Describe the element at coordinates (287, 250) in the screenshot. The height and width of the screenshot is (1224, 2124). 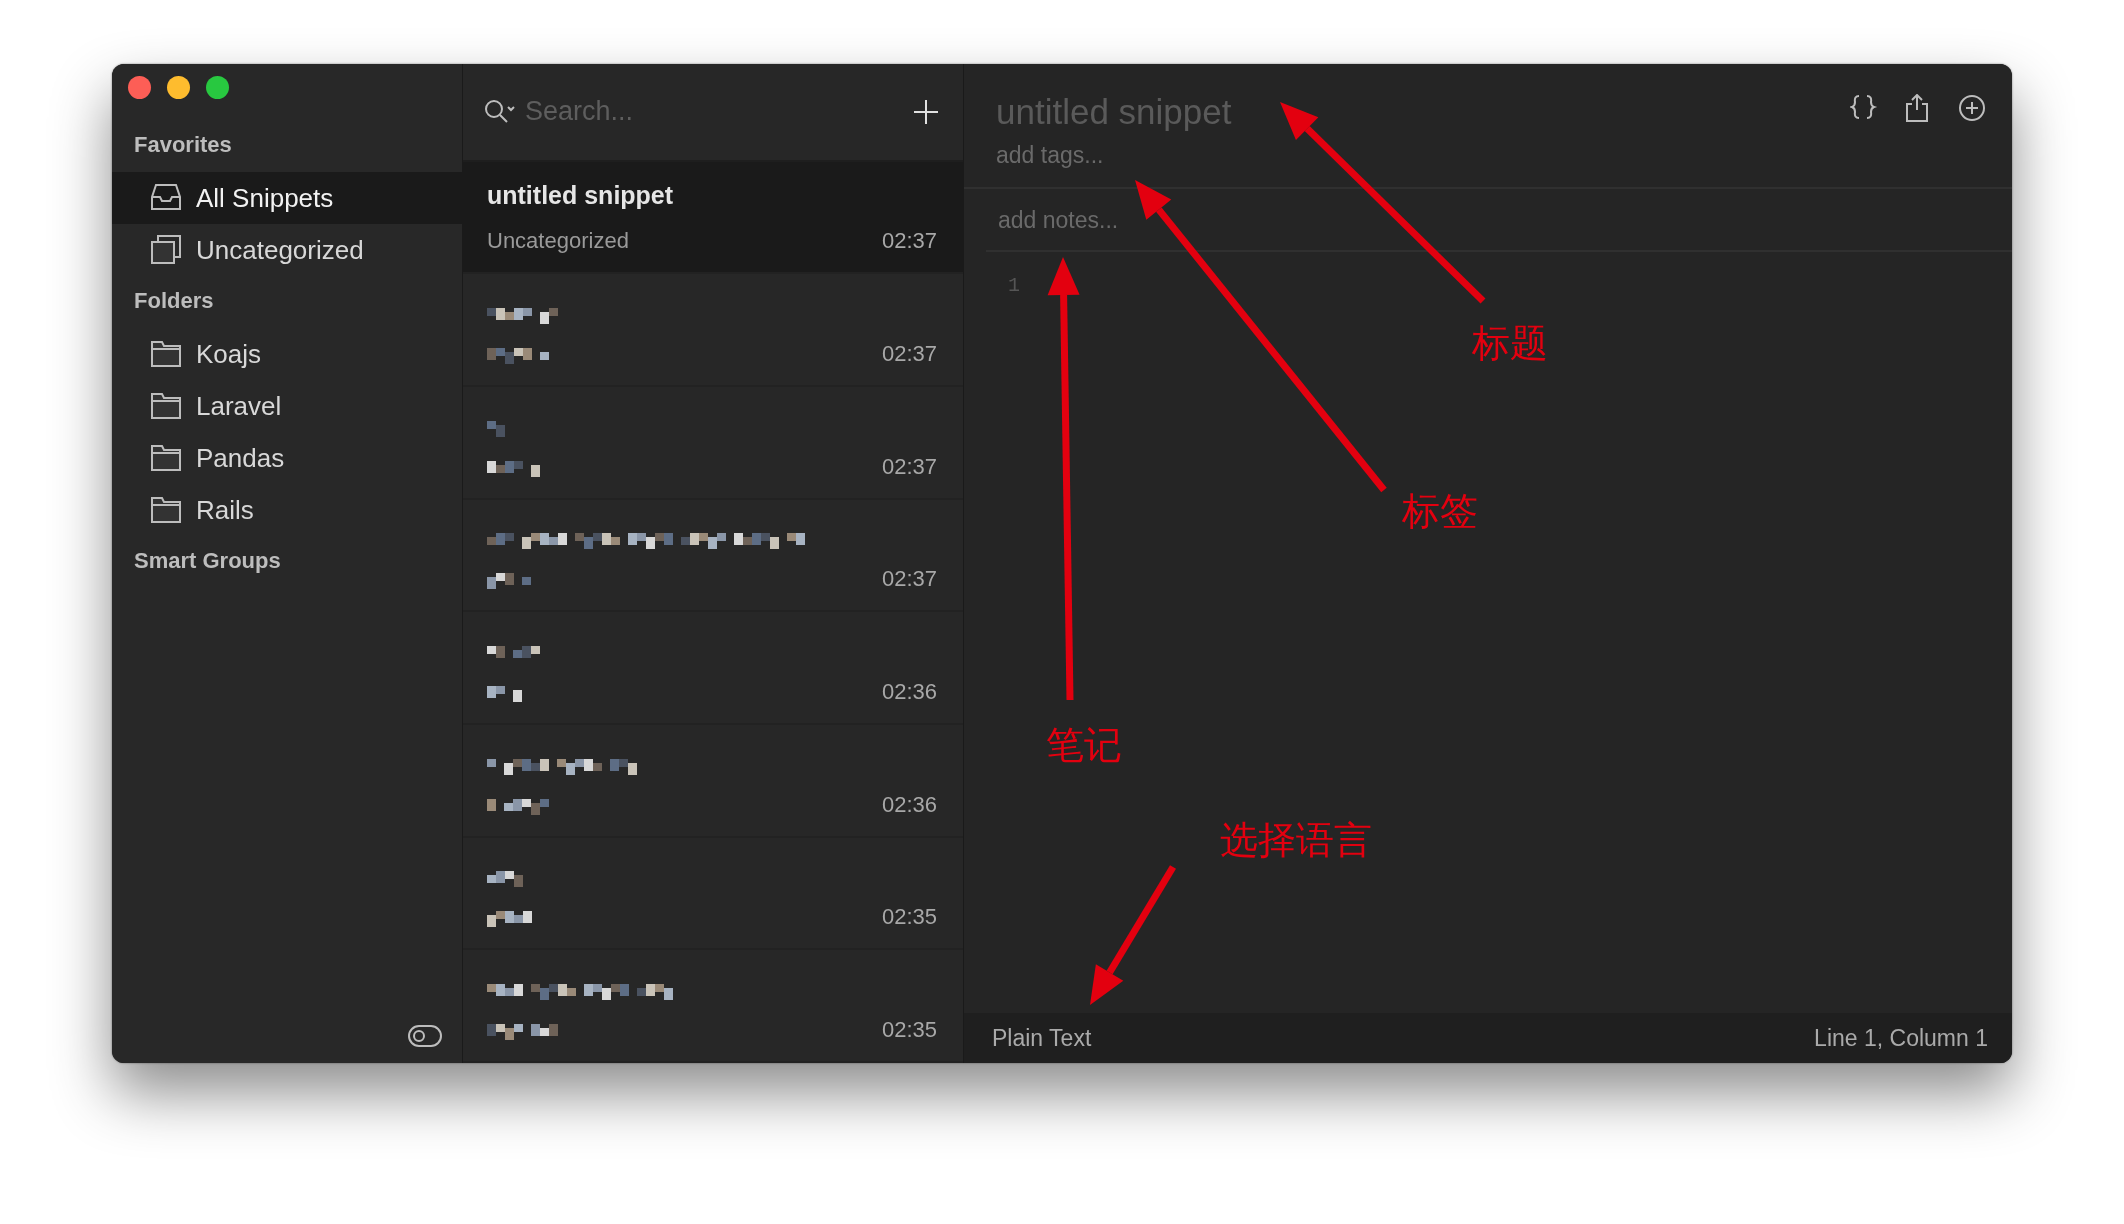
I see `sidebar-item: Uncategorized` at that location.